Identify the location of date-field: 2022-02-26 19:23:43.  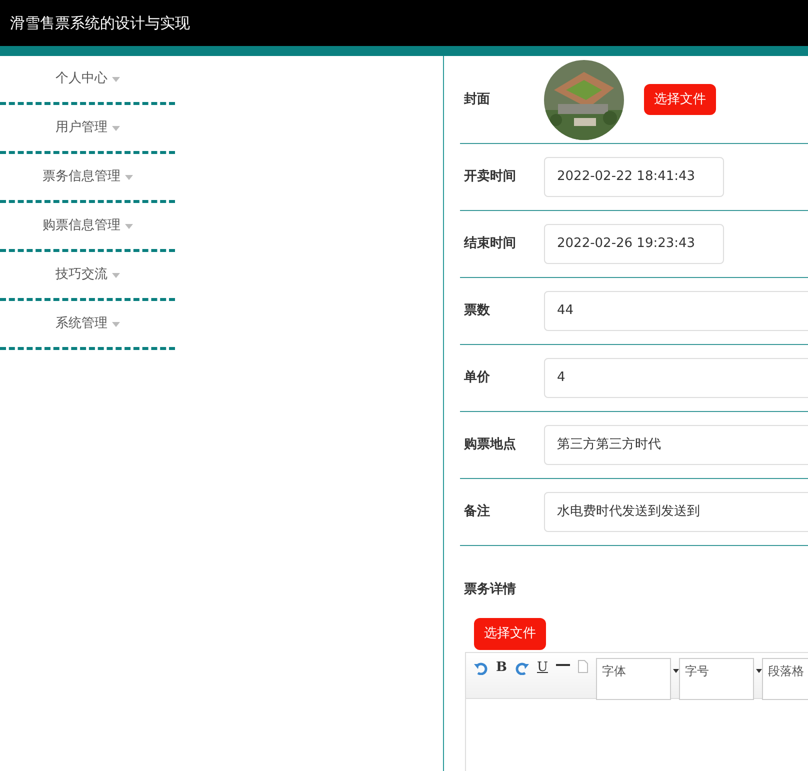
(634, 244).